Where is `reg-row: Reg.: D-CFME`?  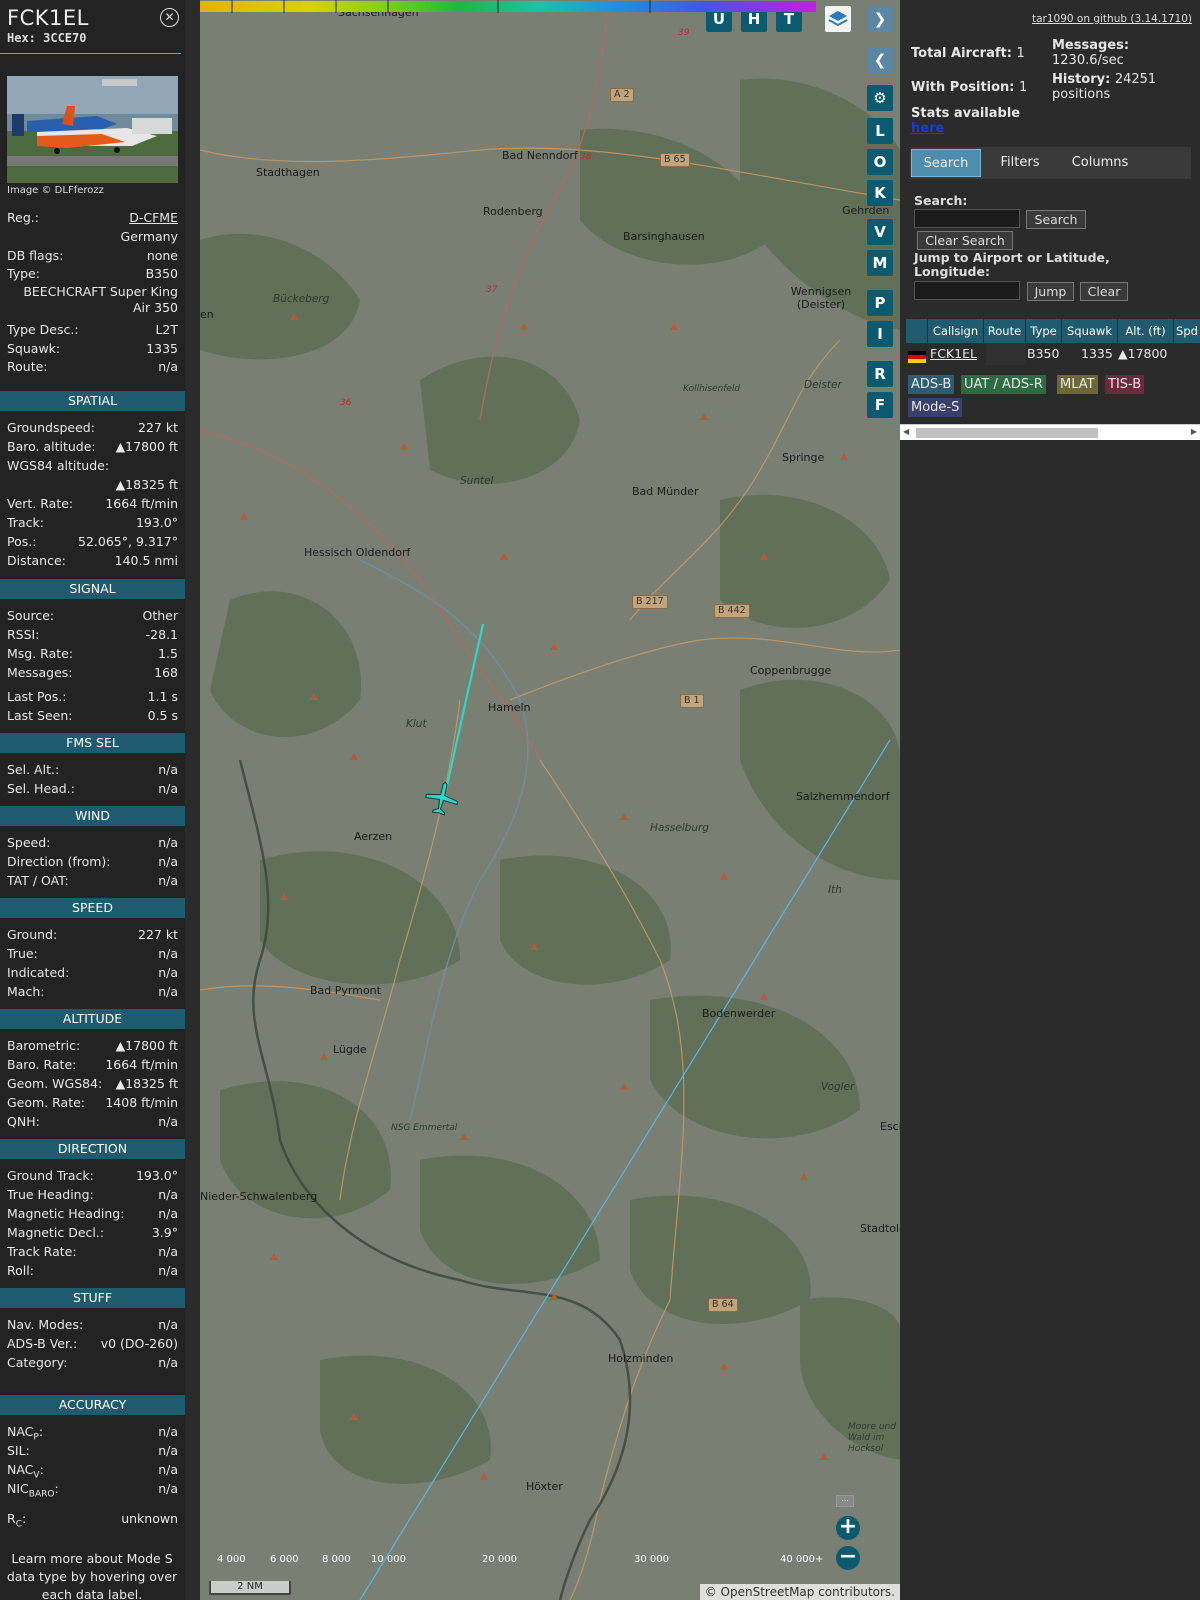 reg-row: Reg.: D-CFME is located at coordinates (92, 218).